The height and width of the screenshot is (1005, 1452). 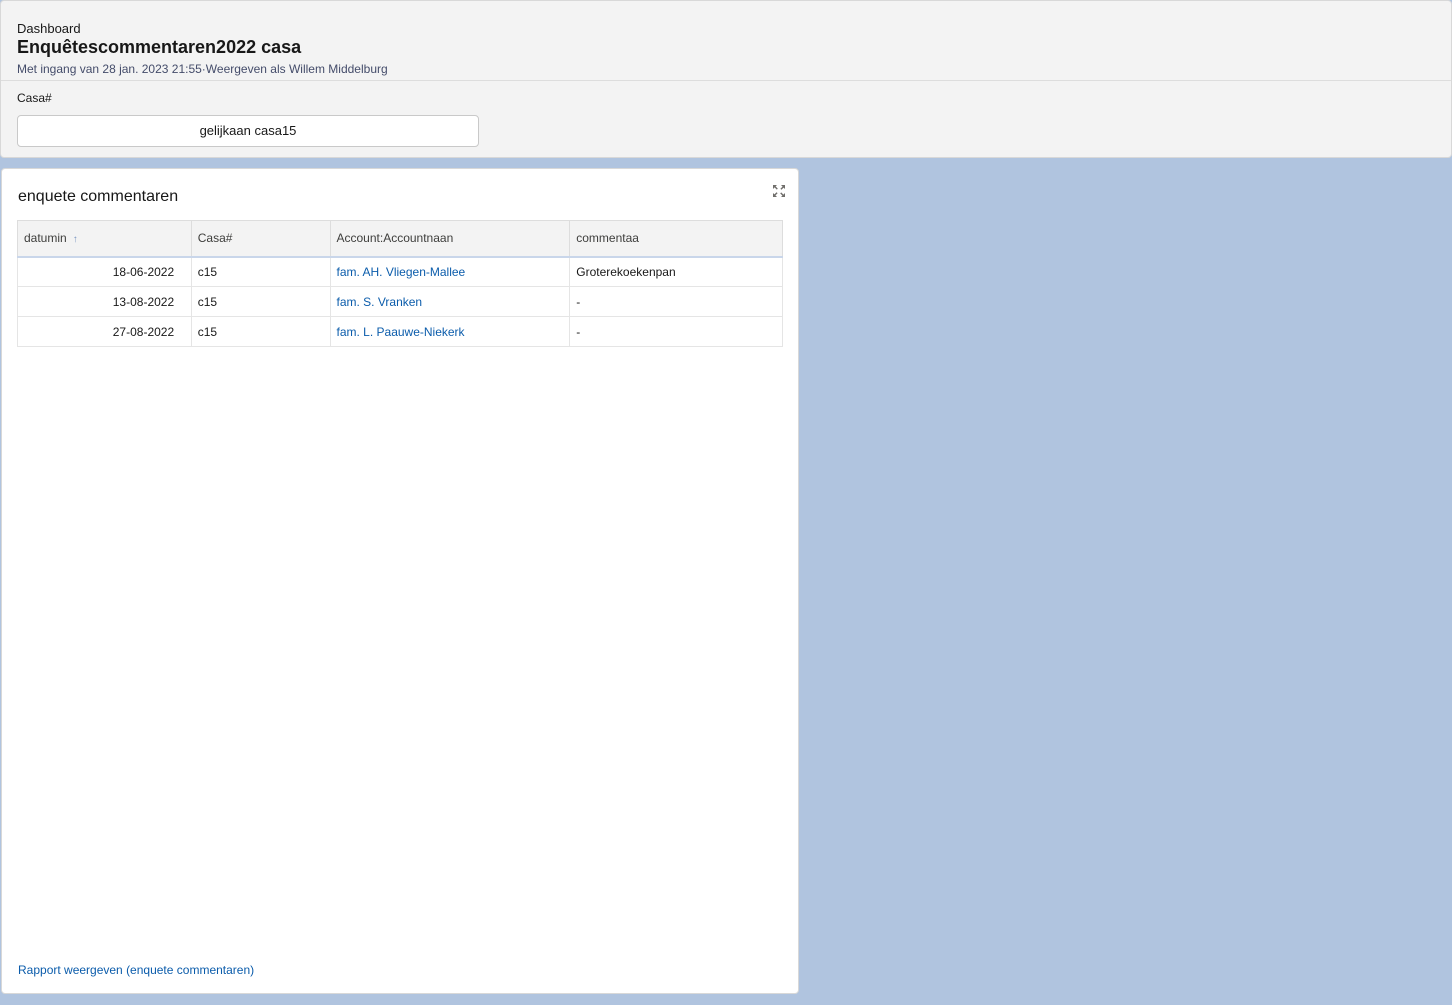 What do you see at coordinates (143, 331) in the screenshot?
I see `date-value: 27-08-2022` at bounding box center [143, 331].